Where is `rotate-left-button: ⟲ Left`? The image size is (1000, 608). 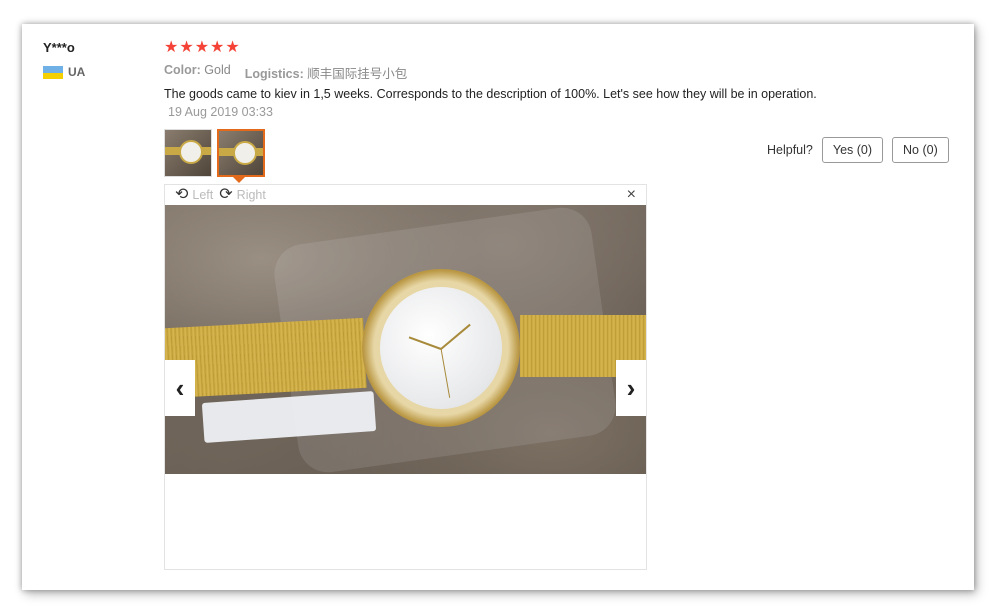
rotate-left-button: ⟲ Left is located at coordinates (194, 195).